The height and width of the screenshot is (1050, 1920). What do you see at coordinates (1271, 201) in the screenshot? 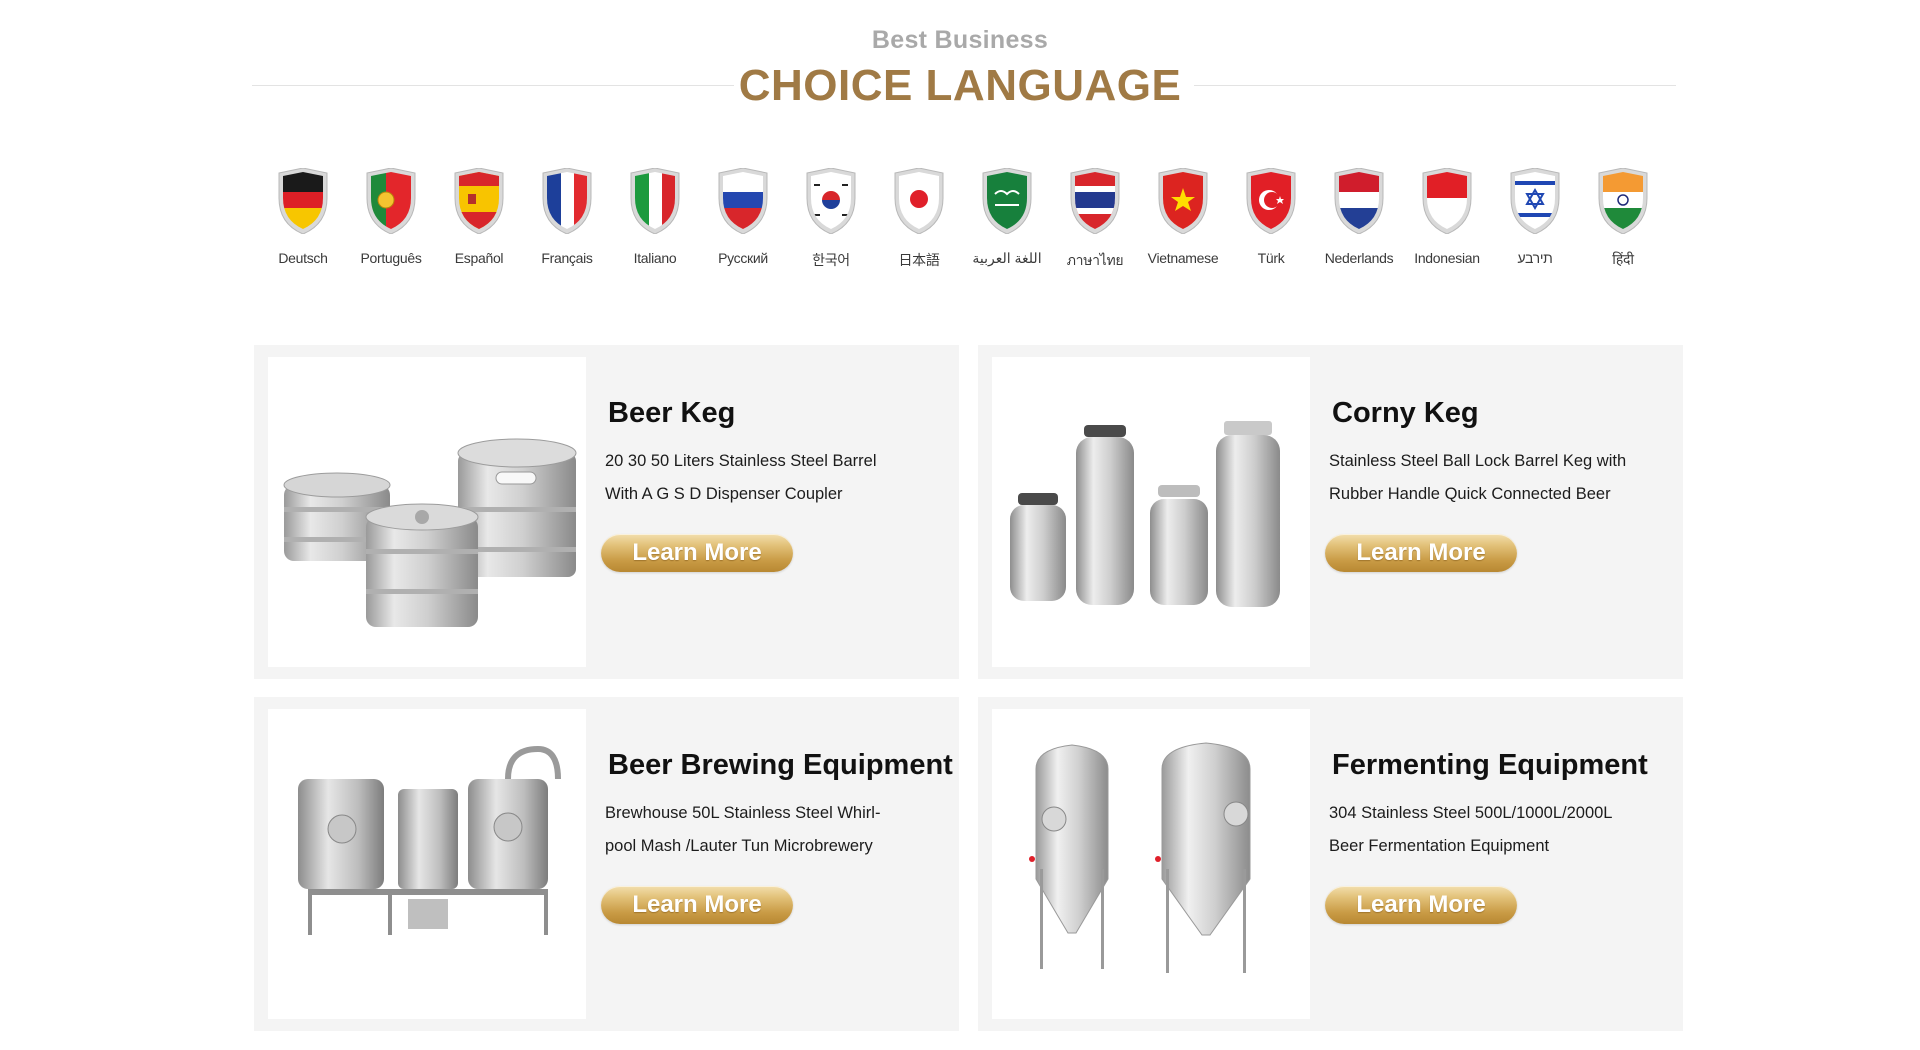
I see `turkey-flag-icon` at bounding box center [1271, 201].